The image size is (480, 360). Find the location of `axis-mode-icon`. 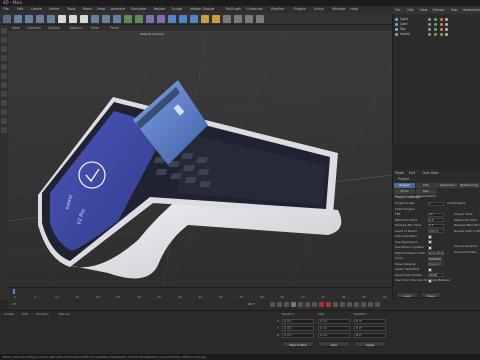

axis-mode-icon is located at coordinates (4, 76).